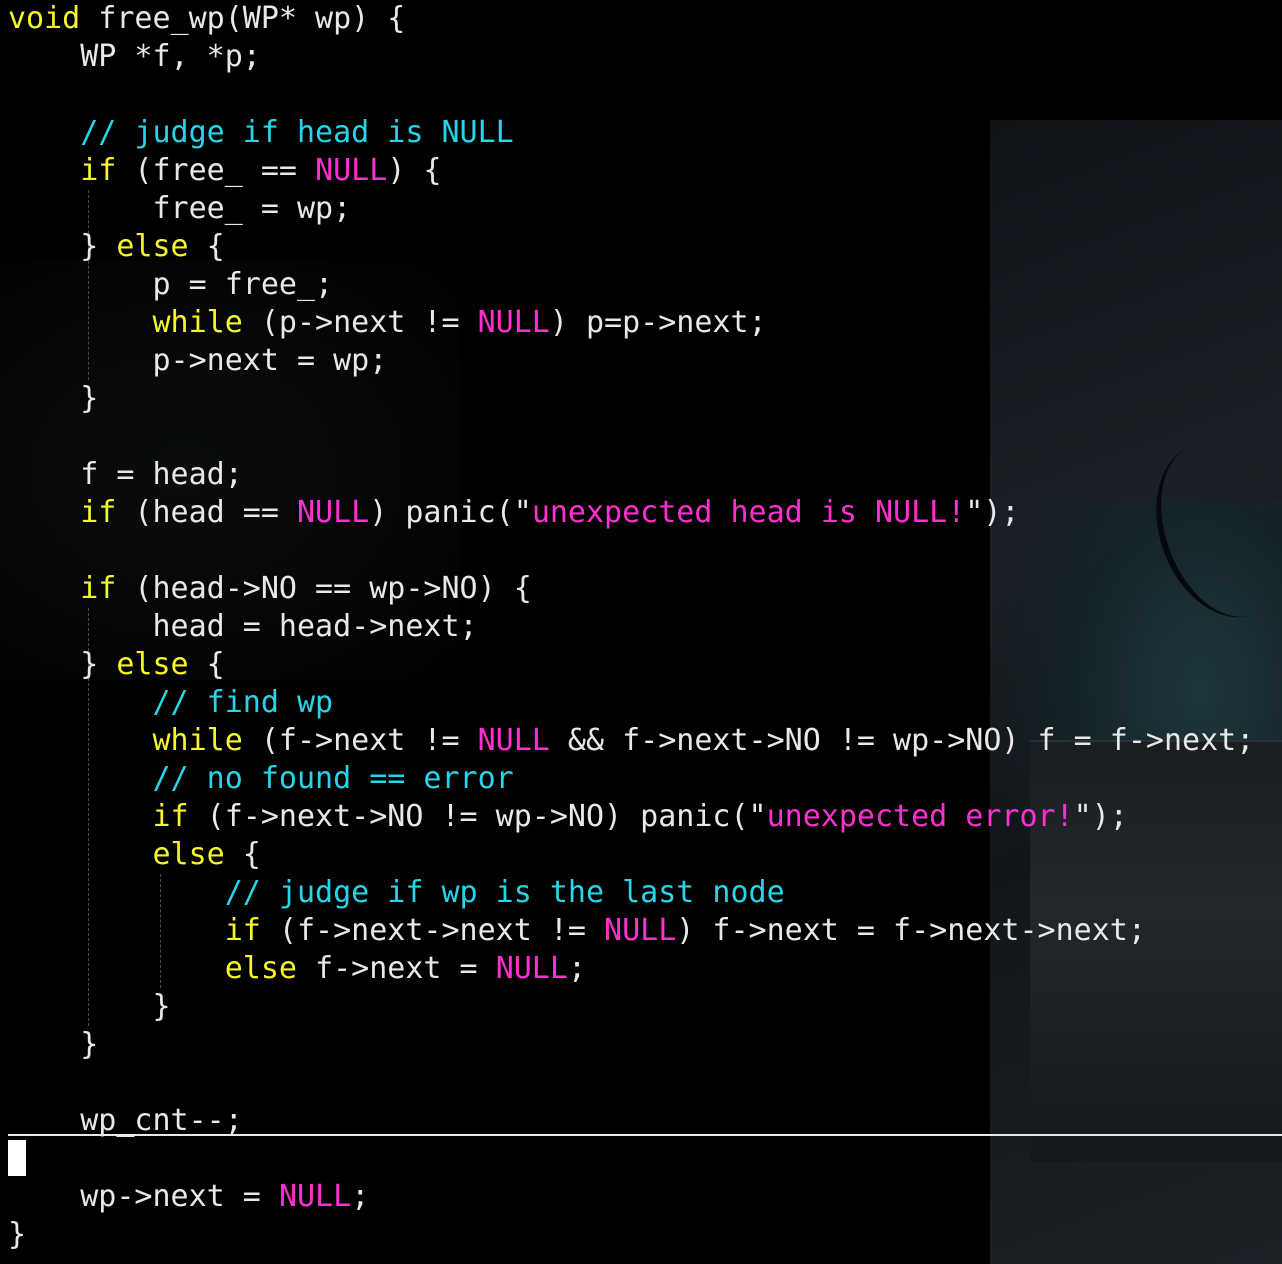 The image size is (1282, 1264). Describe the element at coordinates (224, 171) in the screenshot. I see `code-line: if (free_ == NULL) {` at that location.